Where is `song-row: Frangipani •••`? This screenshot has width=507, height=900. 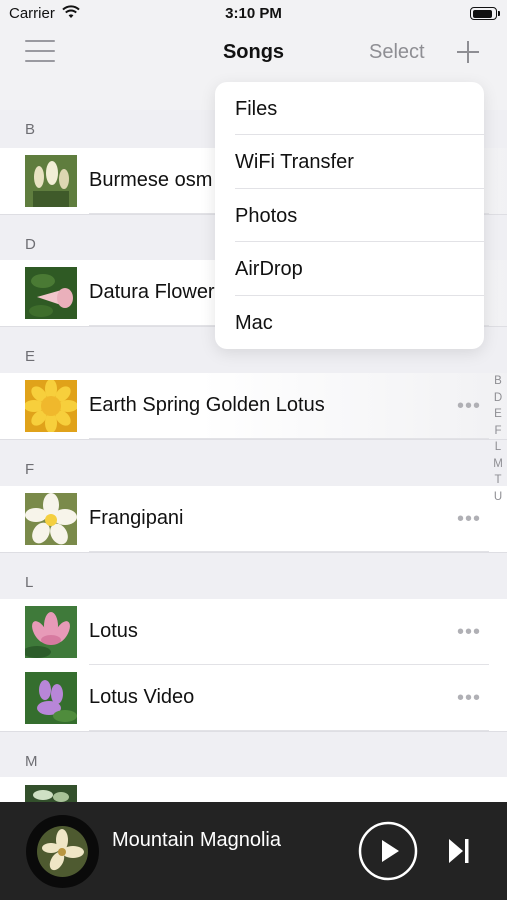
song-row: Frangipani ••• is located at coordinates (253, 519).